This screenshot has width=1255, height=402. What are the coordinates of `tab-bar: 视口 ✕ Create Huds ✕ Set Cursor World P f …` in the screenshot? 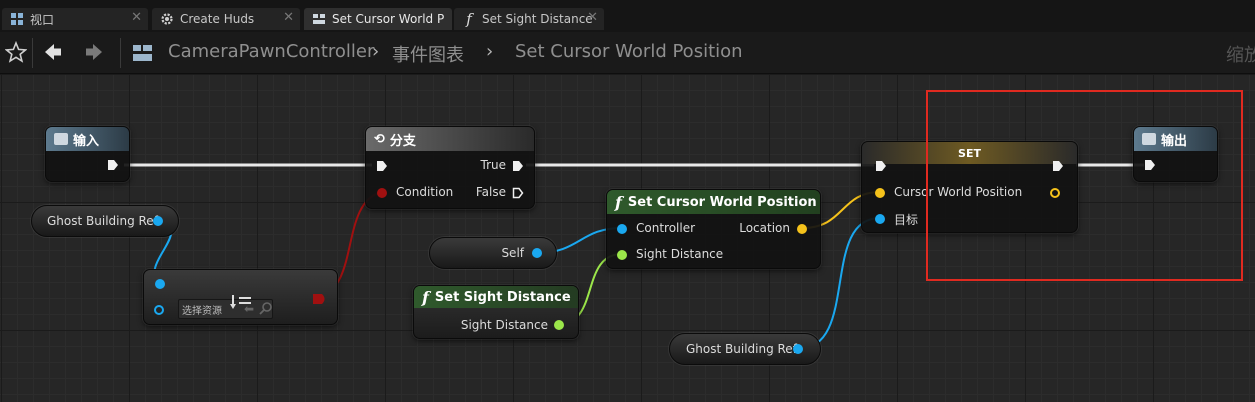 It's located at (627, 16).